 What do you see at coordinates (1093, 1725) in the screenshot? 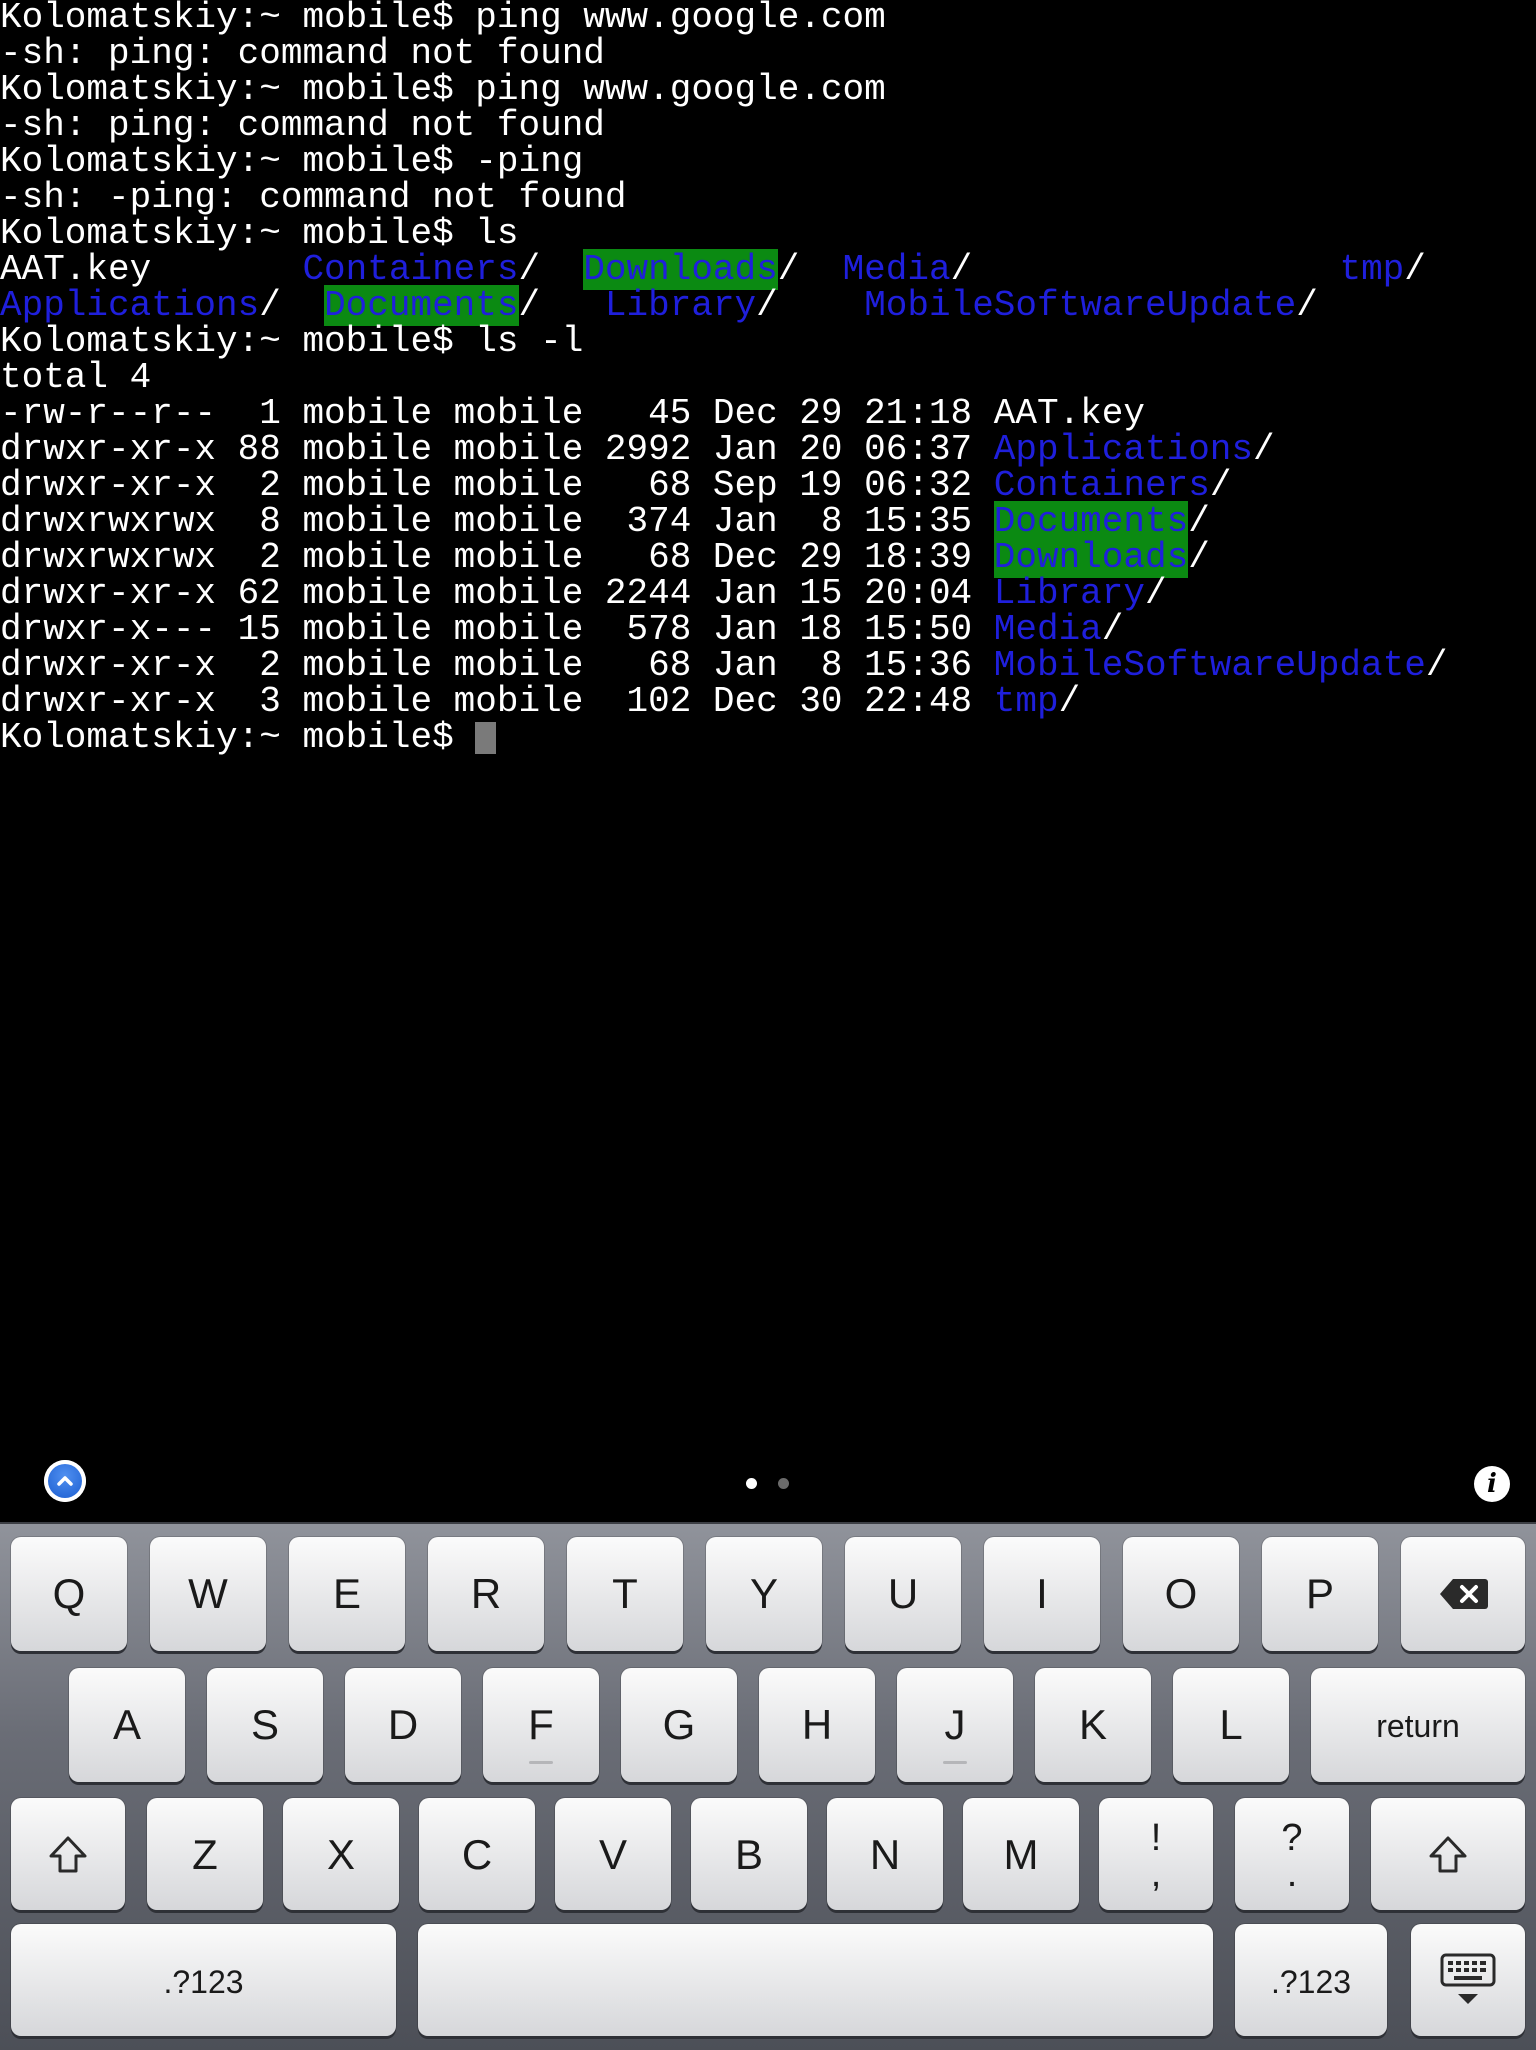
I see `key-k: K` at bounding box center [1093, 1725].